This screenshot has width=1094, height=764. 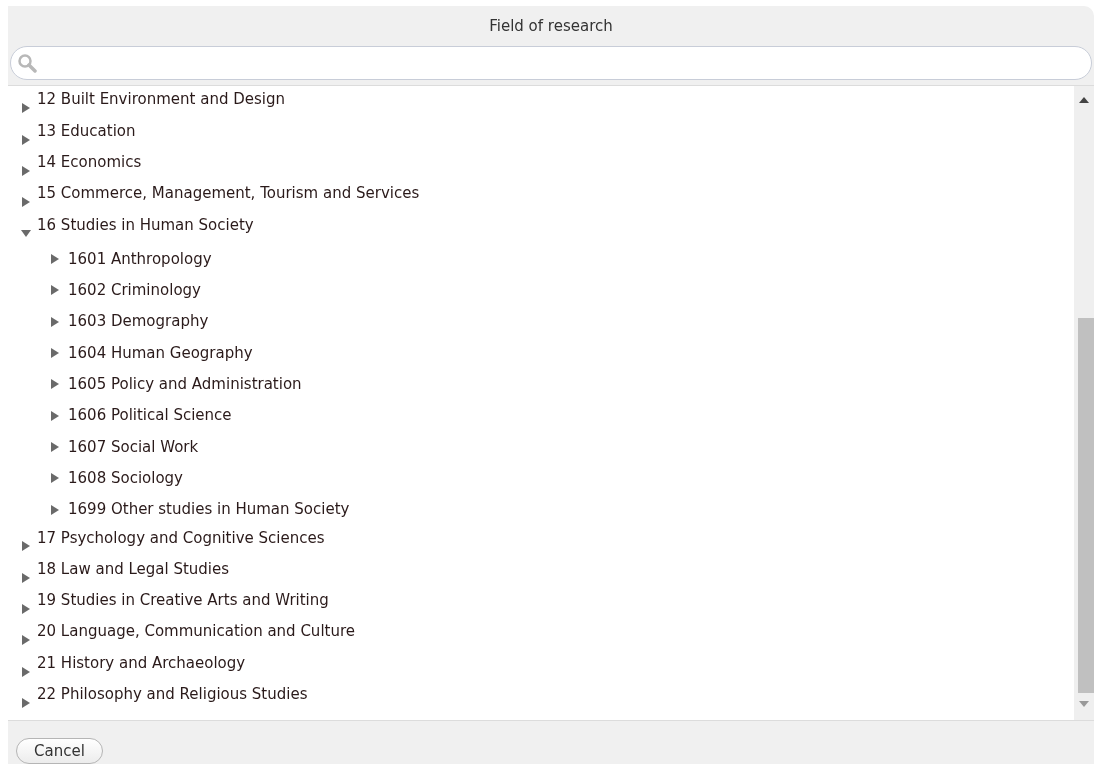 I want to click on tree-item: 1602 Criminology, so click(x=134, y=290).